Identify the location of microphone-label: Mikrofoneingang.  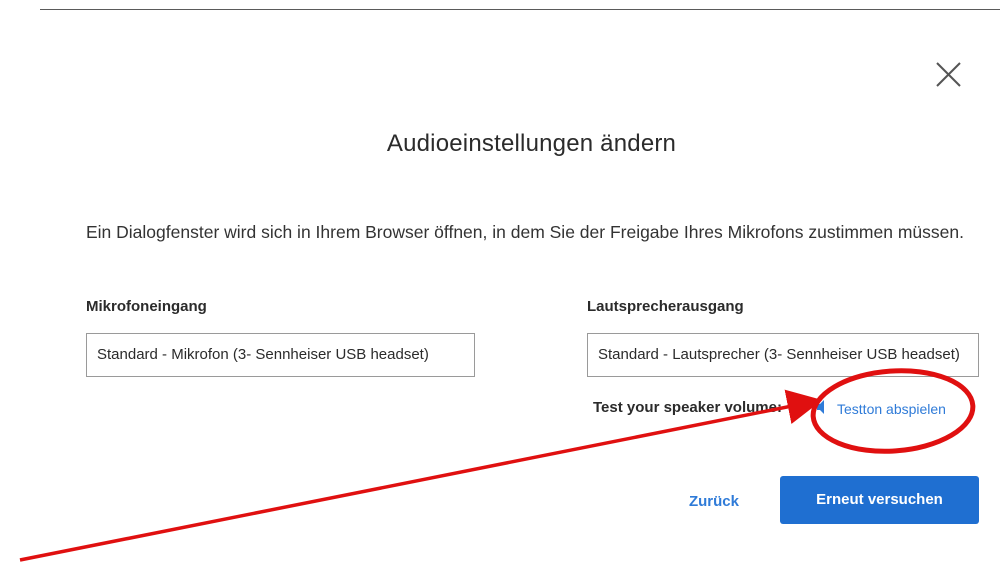
(146, 306).